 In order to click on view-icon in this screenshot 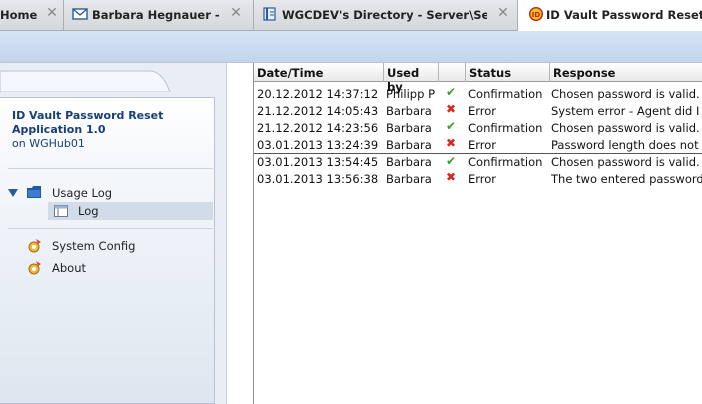, I will do `click(61, 211)`.